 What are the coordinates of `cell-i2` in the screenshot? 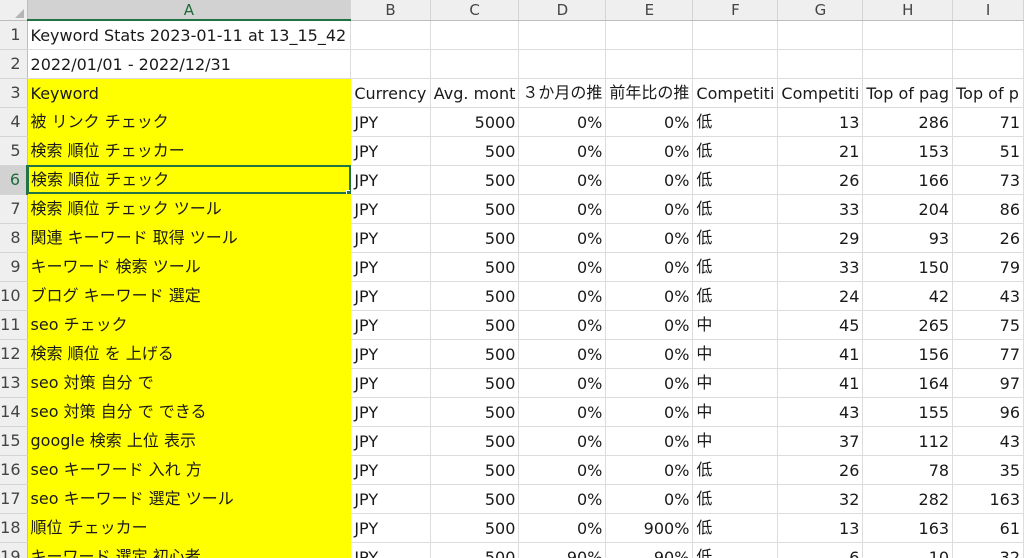 It's located at (988, 64).